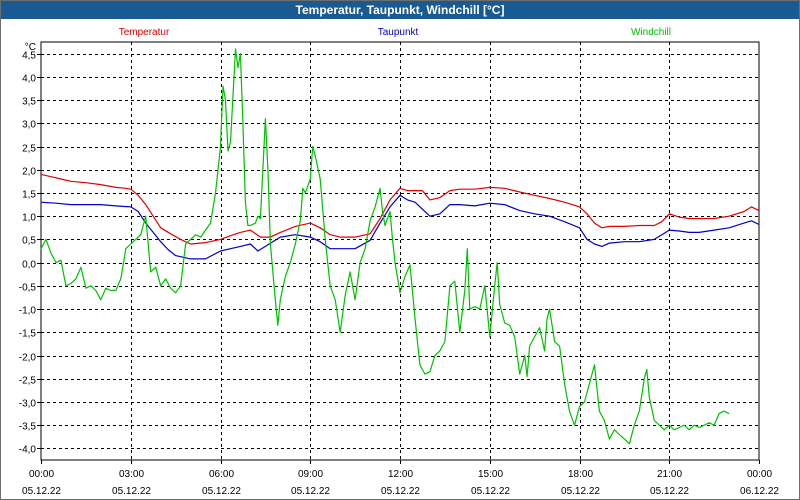 This screenshot has width=800, height=500. What do you see at coordinates (30, 47) in the screenshot?
I see `y-axis-label: °C` at bounding box center [30, 47].